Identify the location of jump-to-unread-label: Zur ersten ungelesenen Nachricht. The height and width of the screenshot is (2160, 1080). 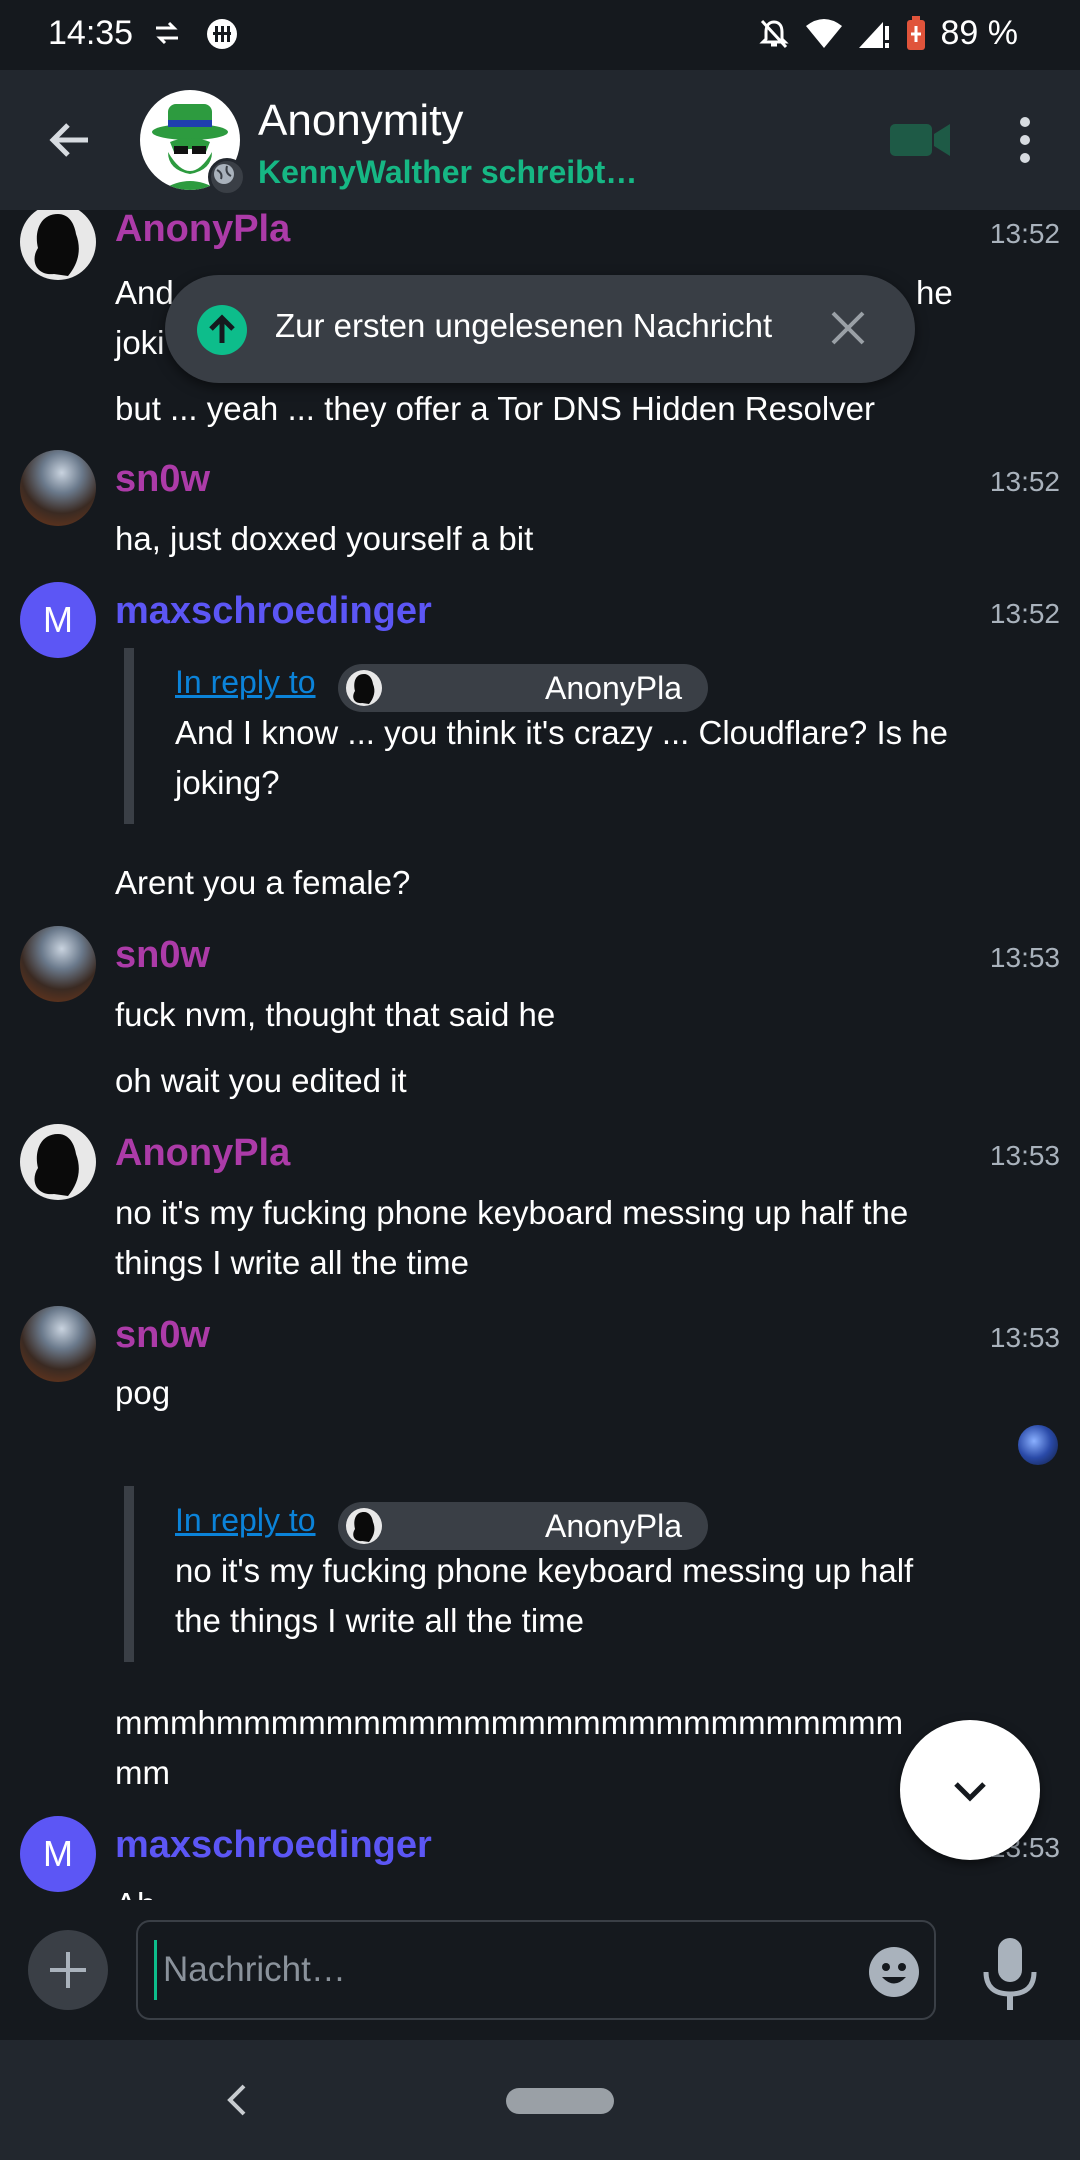
(524, 325).